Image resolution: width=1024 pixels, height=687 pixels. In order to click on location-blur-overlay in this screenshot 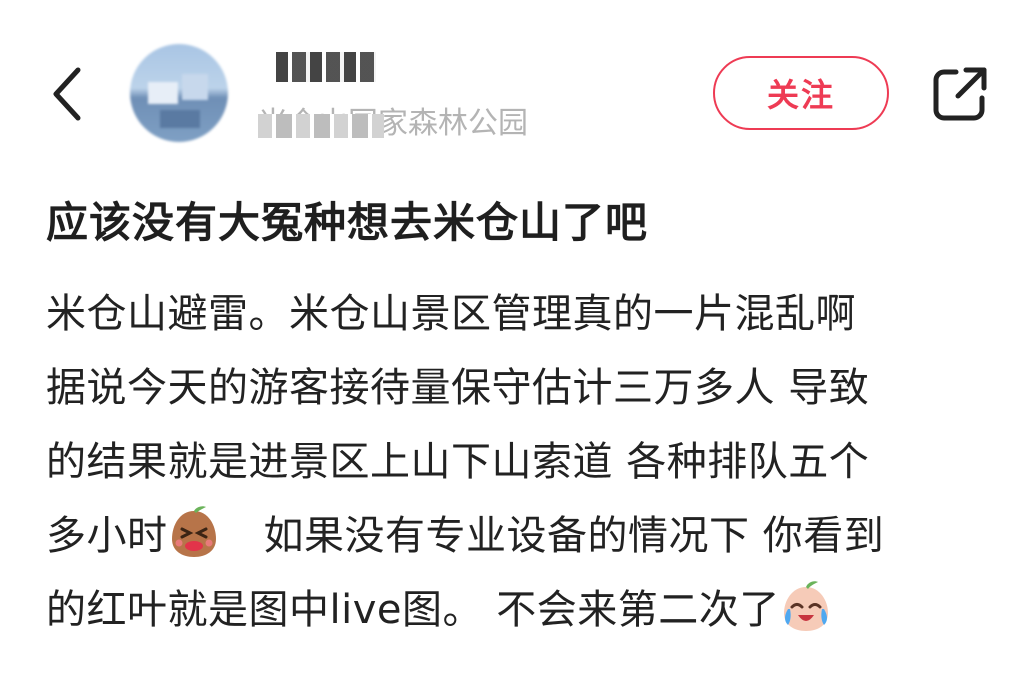, I will do `click(321, 126)`.